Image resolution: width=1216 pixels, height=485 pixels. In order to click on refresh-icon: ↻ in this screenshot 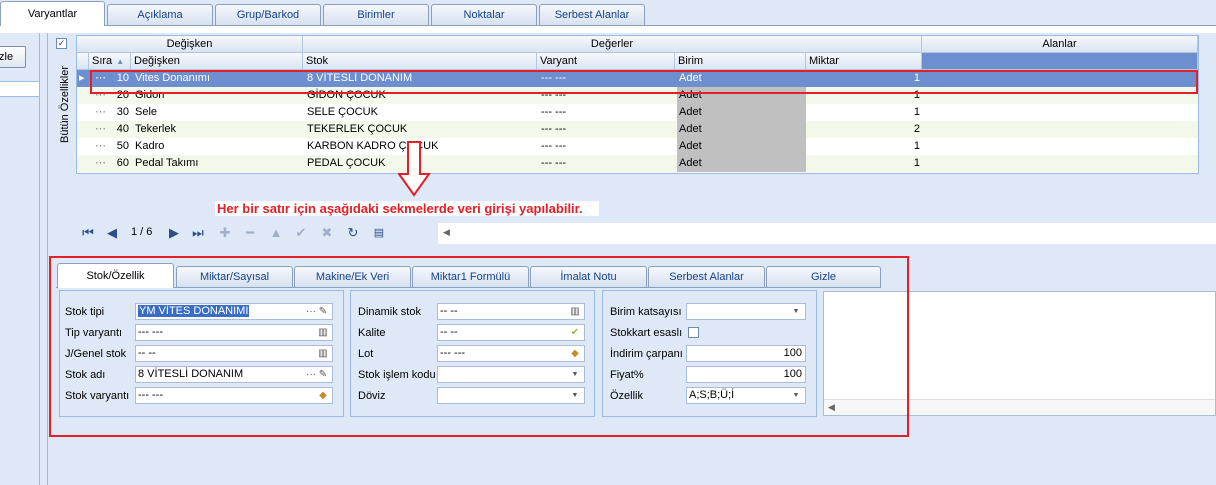, I will do `click(353, 233)`.